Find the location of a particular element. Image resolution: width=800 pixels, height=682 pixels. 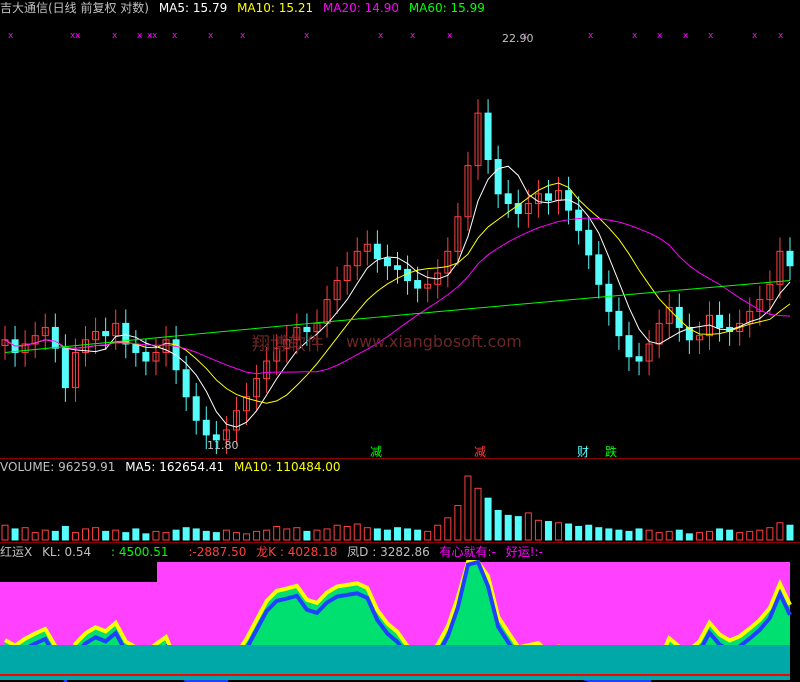

volume-value: VOLUME: 96259.91 is located at coordinates (58, 467).